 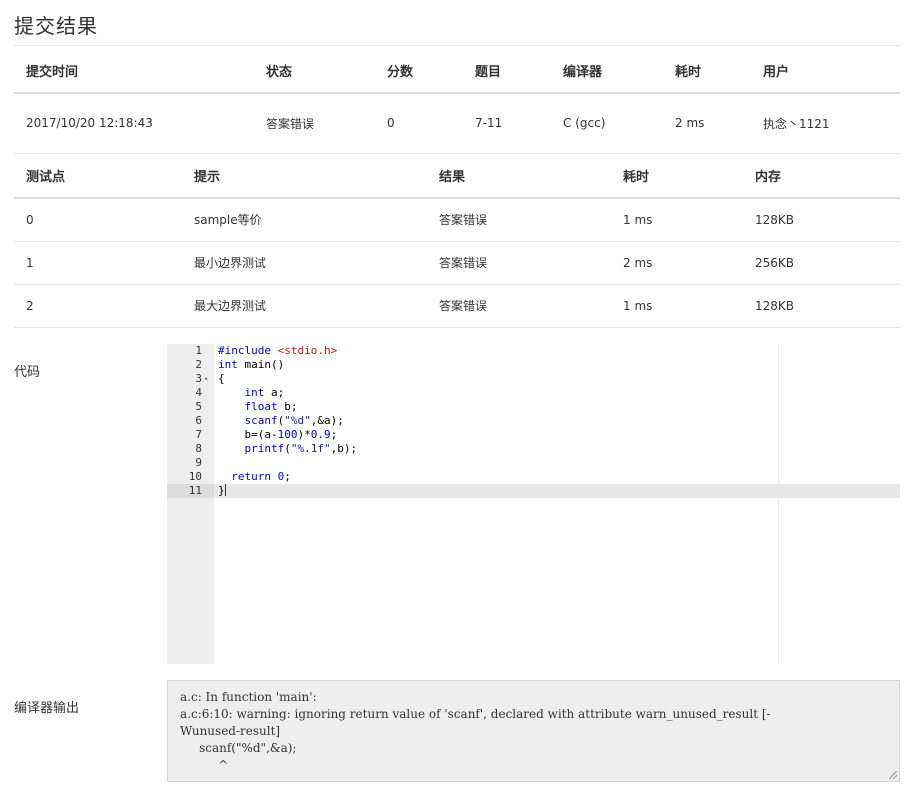 I want to click on fold-toggle-icon: ▾, so click(x=206, y=379).